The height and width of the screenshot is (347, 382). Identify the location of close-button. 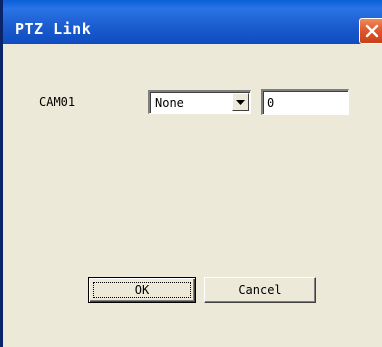
(370, 31).